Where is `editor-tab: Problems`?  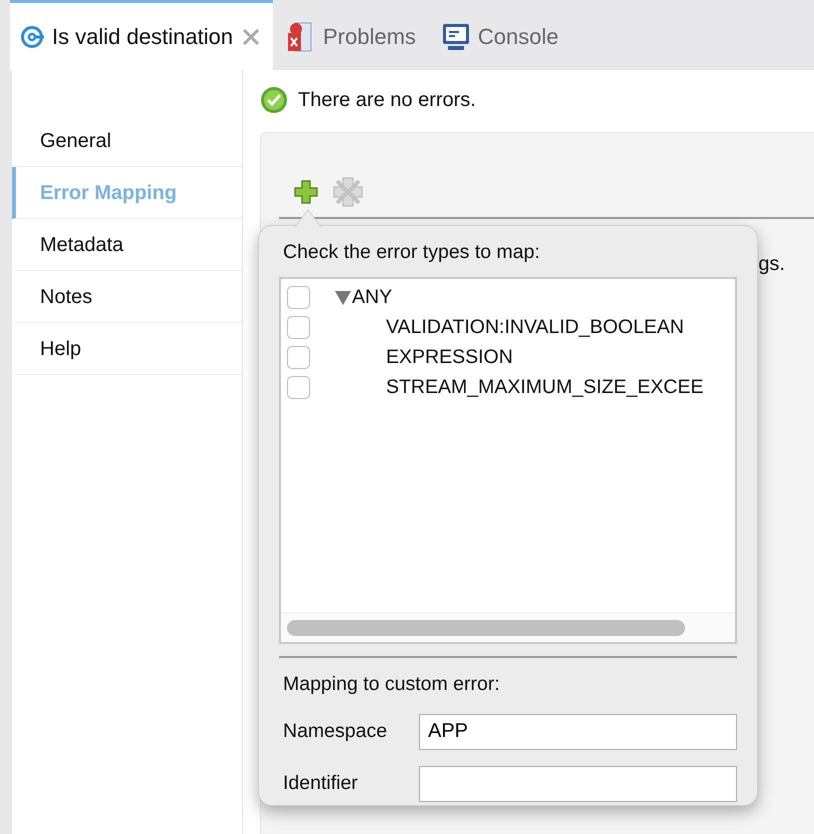 editor-tab: Problems is located at coordinates (352, 35).